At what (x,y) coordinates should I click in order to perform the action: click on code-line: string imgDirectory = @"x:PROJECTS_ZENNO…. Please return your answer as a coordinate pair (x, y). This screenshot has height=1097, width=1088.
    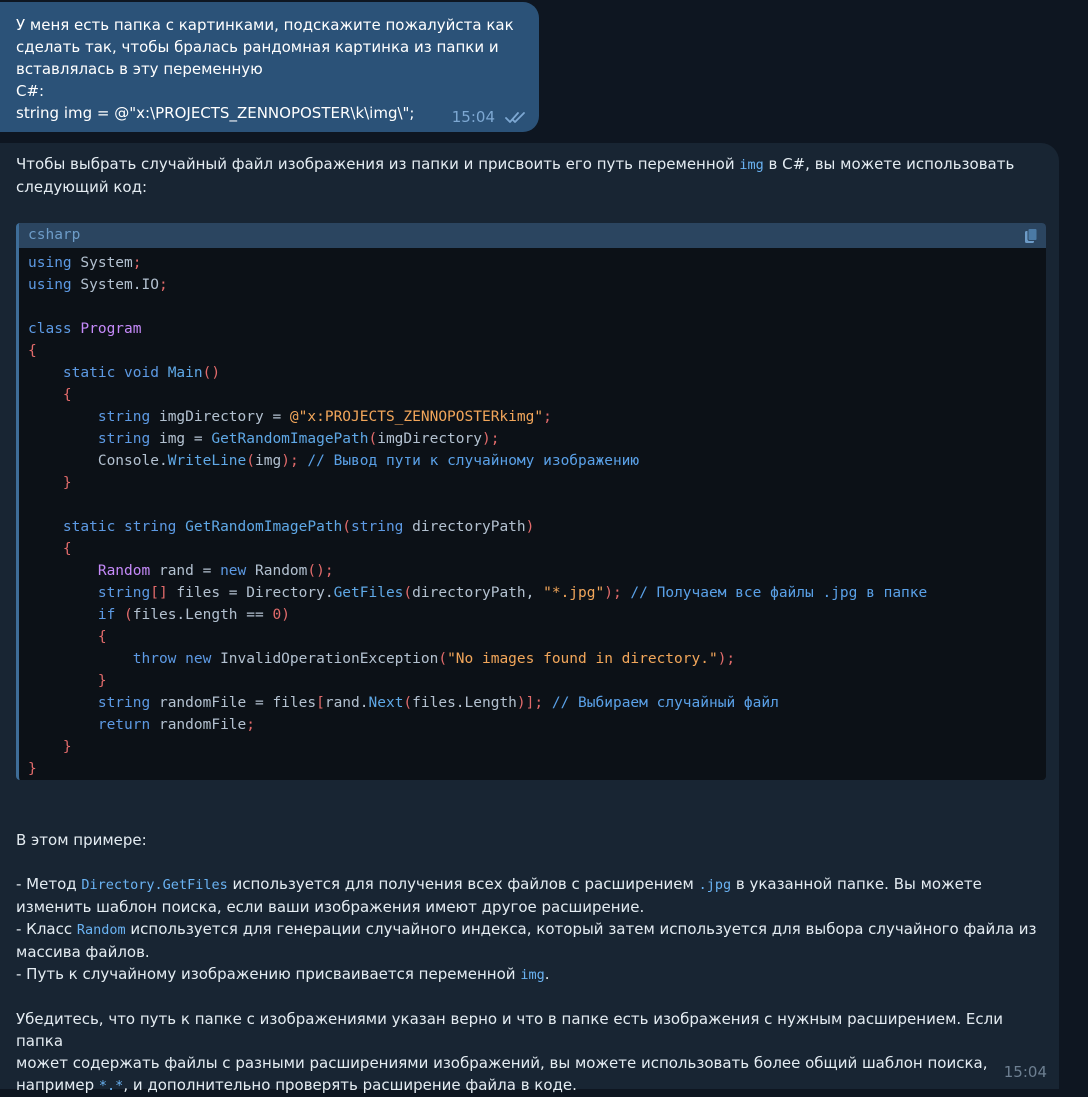
    Looking at the image, I should click on (537, 417).